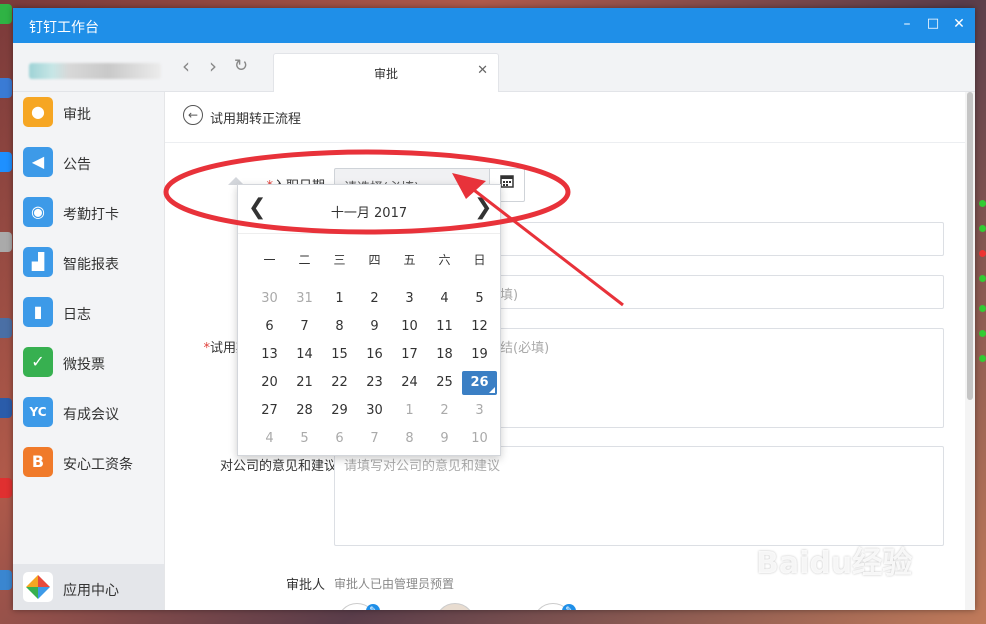  I want to click on weekday-header: 六, so click(444, 260).